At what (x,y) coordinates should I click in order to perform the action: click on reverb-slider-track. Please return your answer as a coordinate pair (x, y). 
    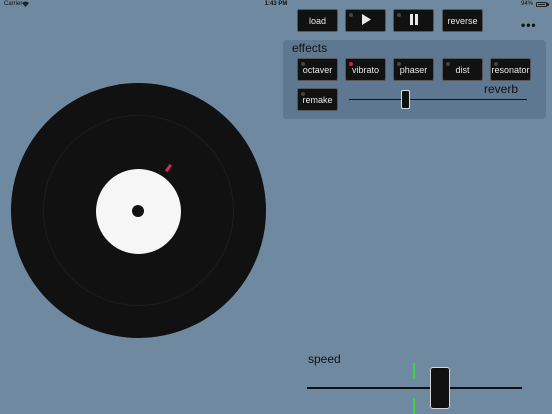
    Looking at the image, I should click on (438, 99).